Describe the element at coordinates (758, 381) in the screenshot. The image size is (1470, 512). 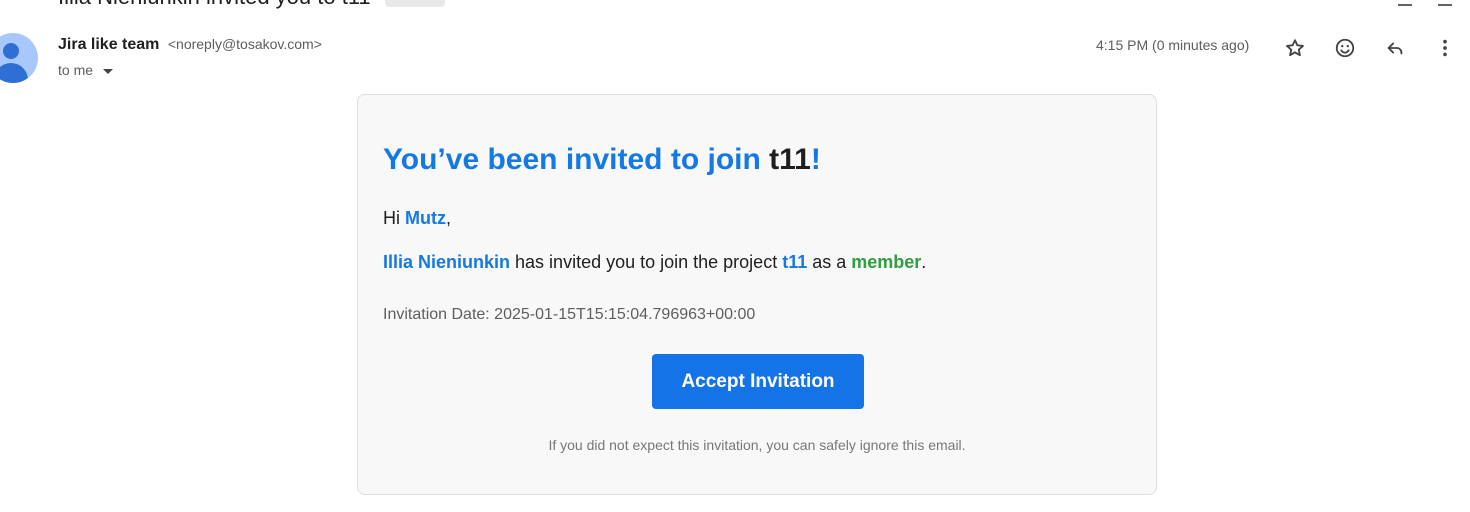
I see `accept-invitation-button: Accept Invitation` at that location.